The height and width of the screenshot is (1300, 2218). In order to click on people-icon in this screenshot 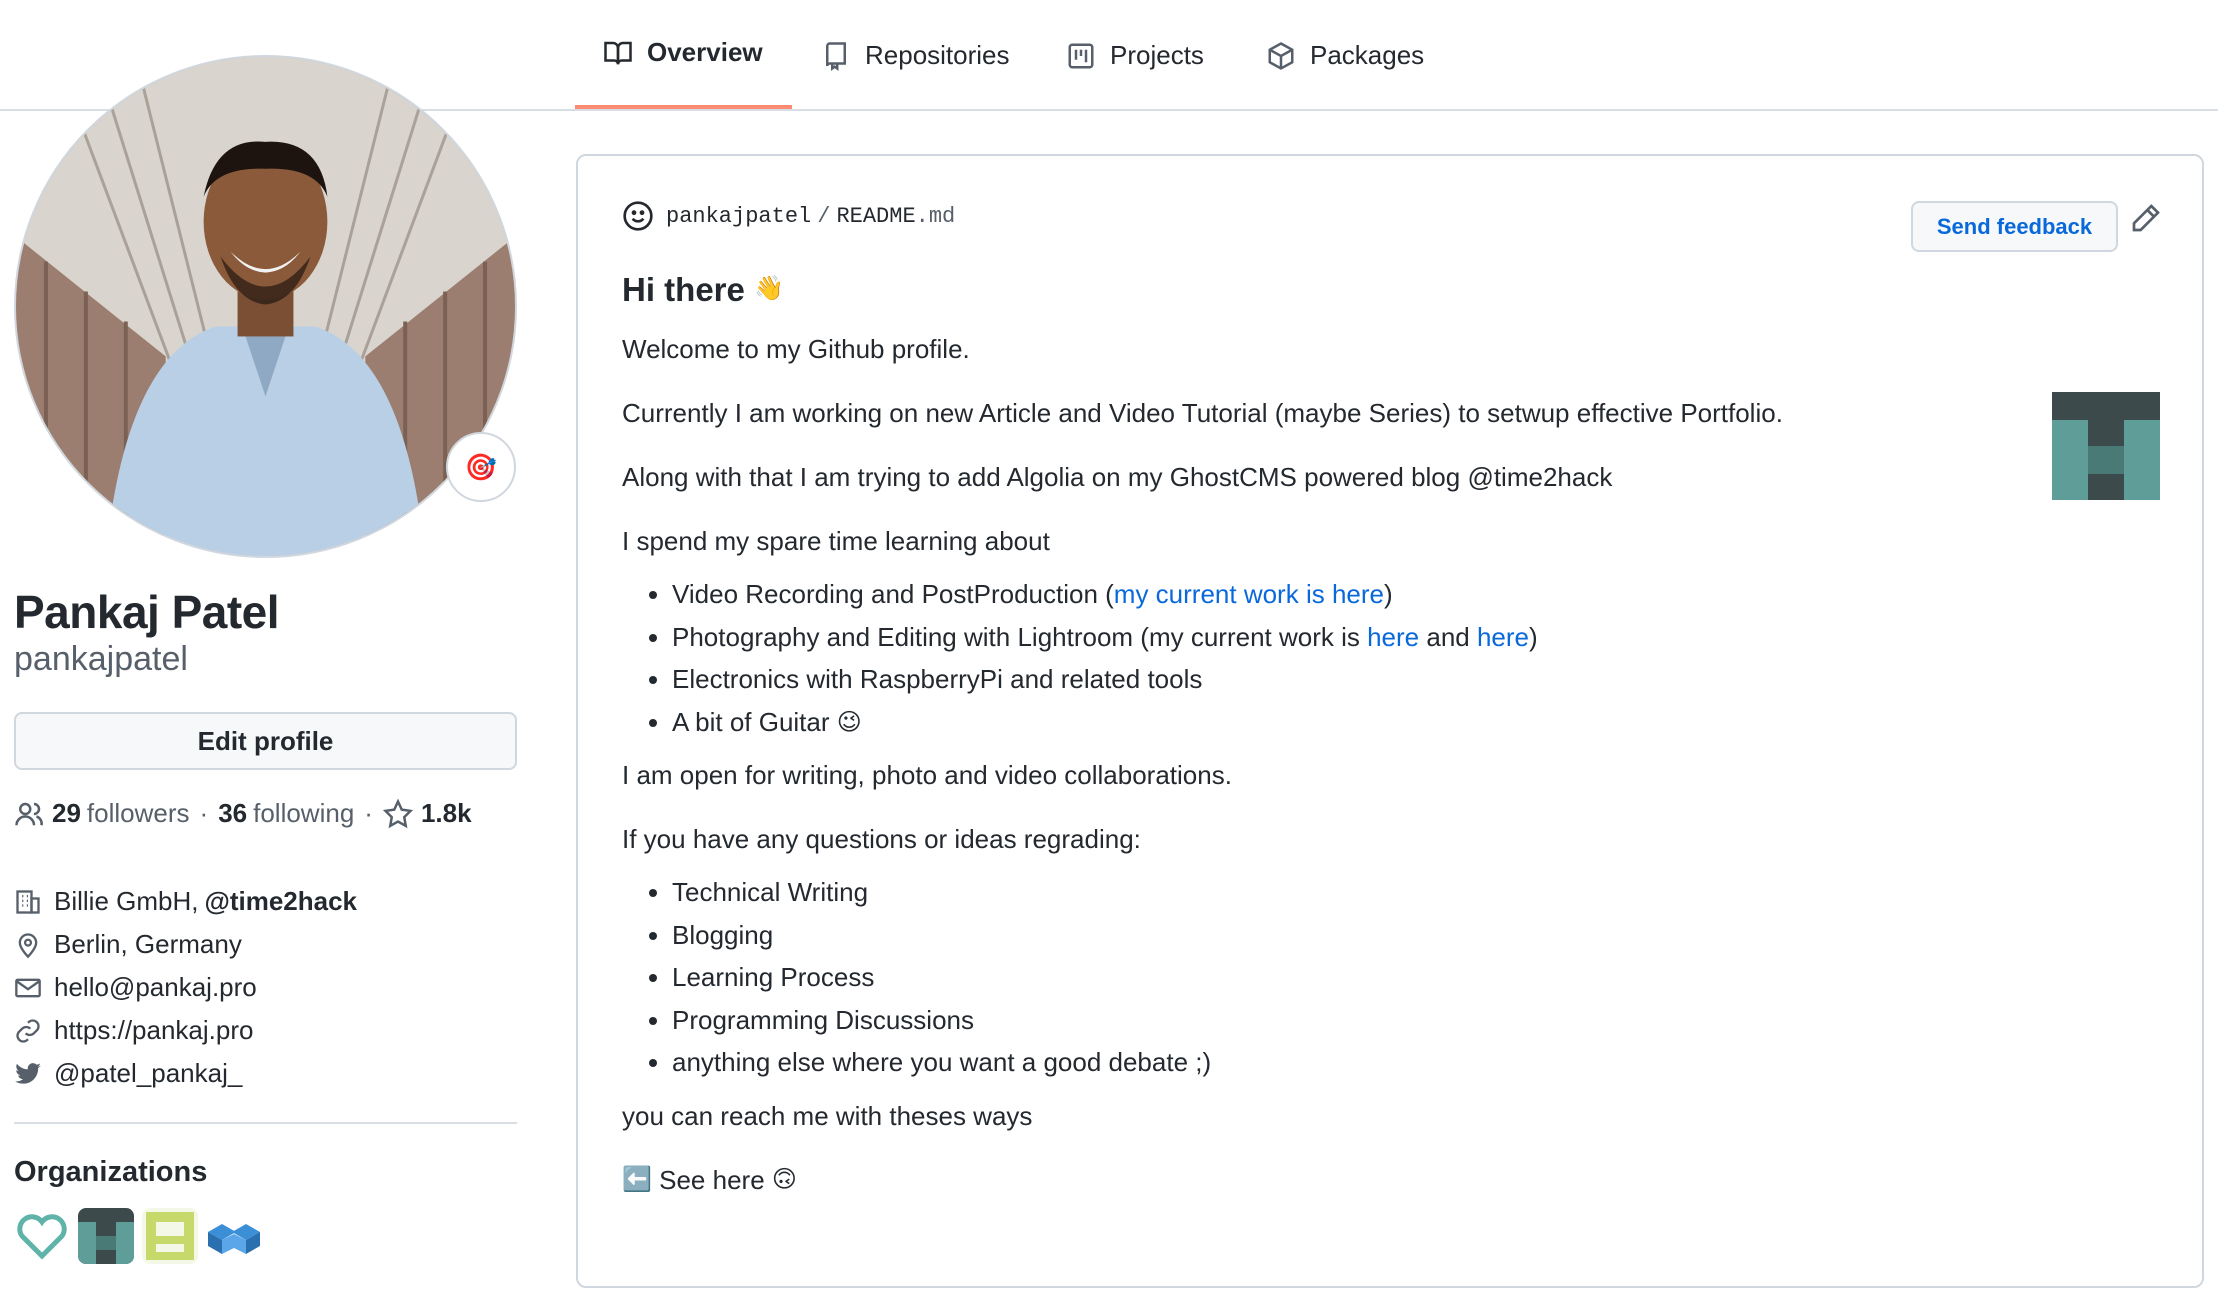, I will do `click(29, 814)`.